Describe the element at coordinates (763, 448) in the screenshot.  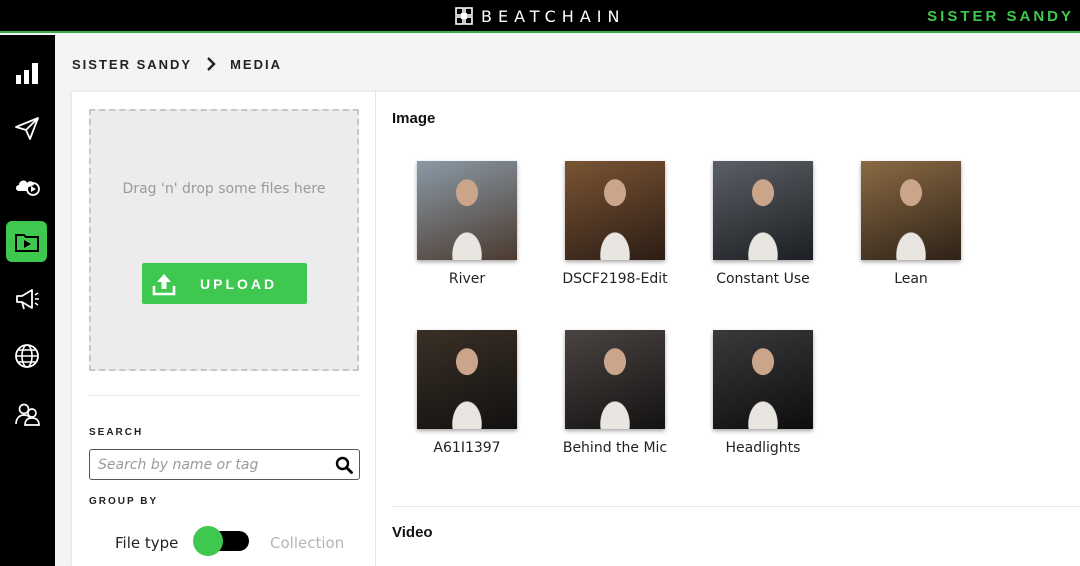
I see `media-thumbnail-caption: Headlights` at that location.